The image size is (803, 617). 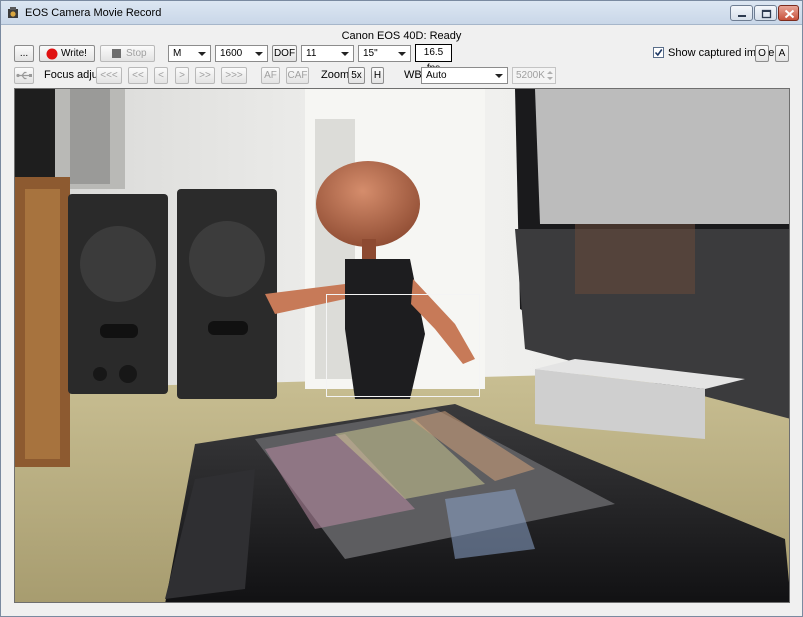 I want to click on minimize-button, so click(x=741, y=13).